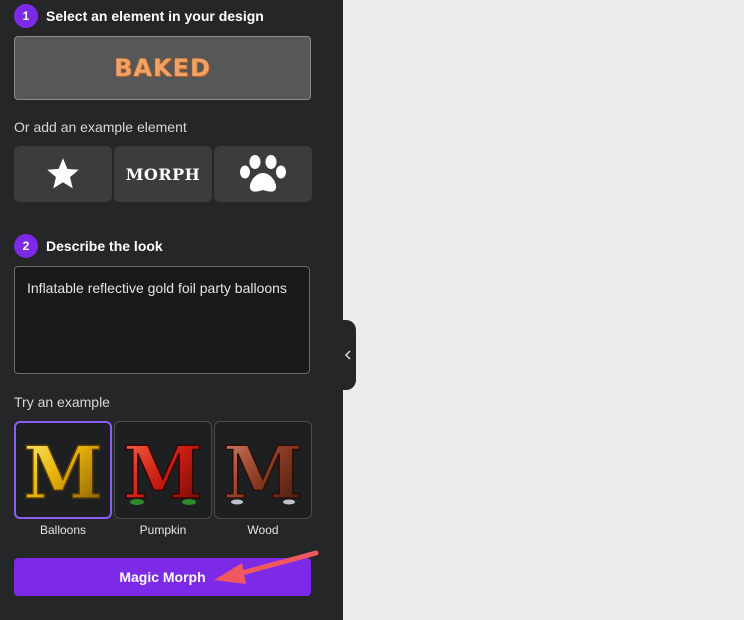 This screenshot has height=620, width=744. I want to click on balloons-letter-icon: M, so click(63, 470).